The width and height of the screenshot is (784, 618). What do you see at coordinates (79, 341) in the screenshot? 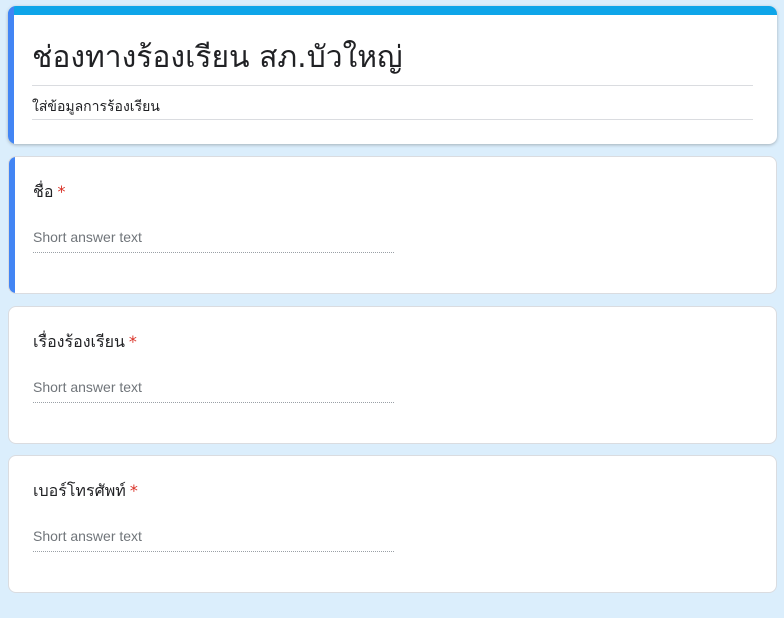
I see `question-title-text: เรื่องร้องเรียน` at bounding box center [79, 341].